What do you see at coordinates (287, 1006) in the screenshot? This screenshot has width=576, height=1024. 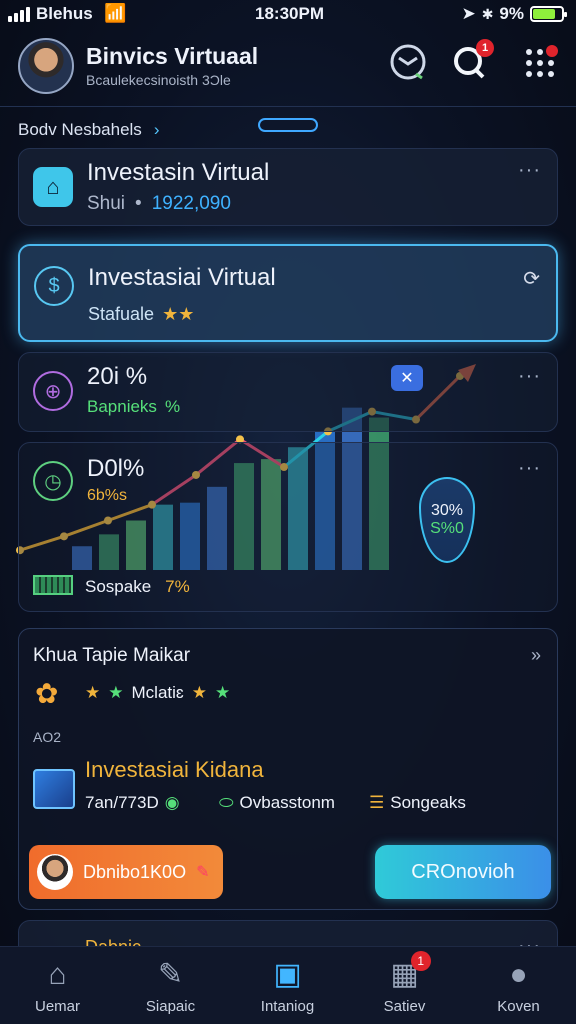 I see `nav-label: Intaniog` at bounding box center [287, 1006].